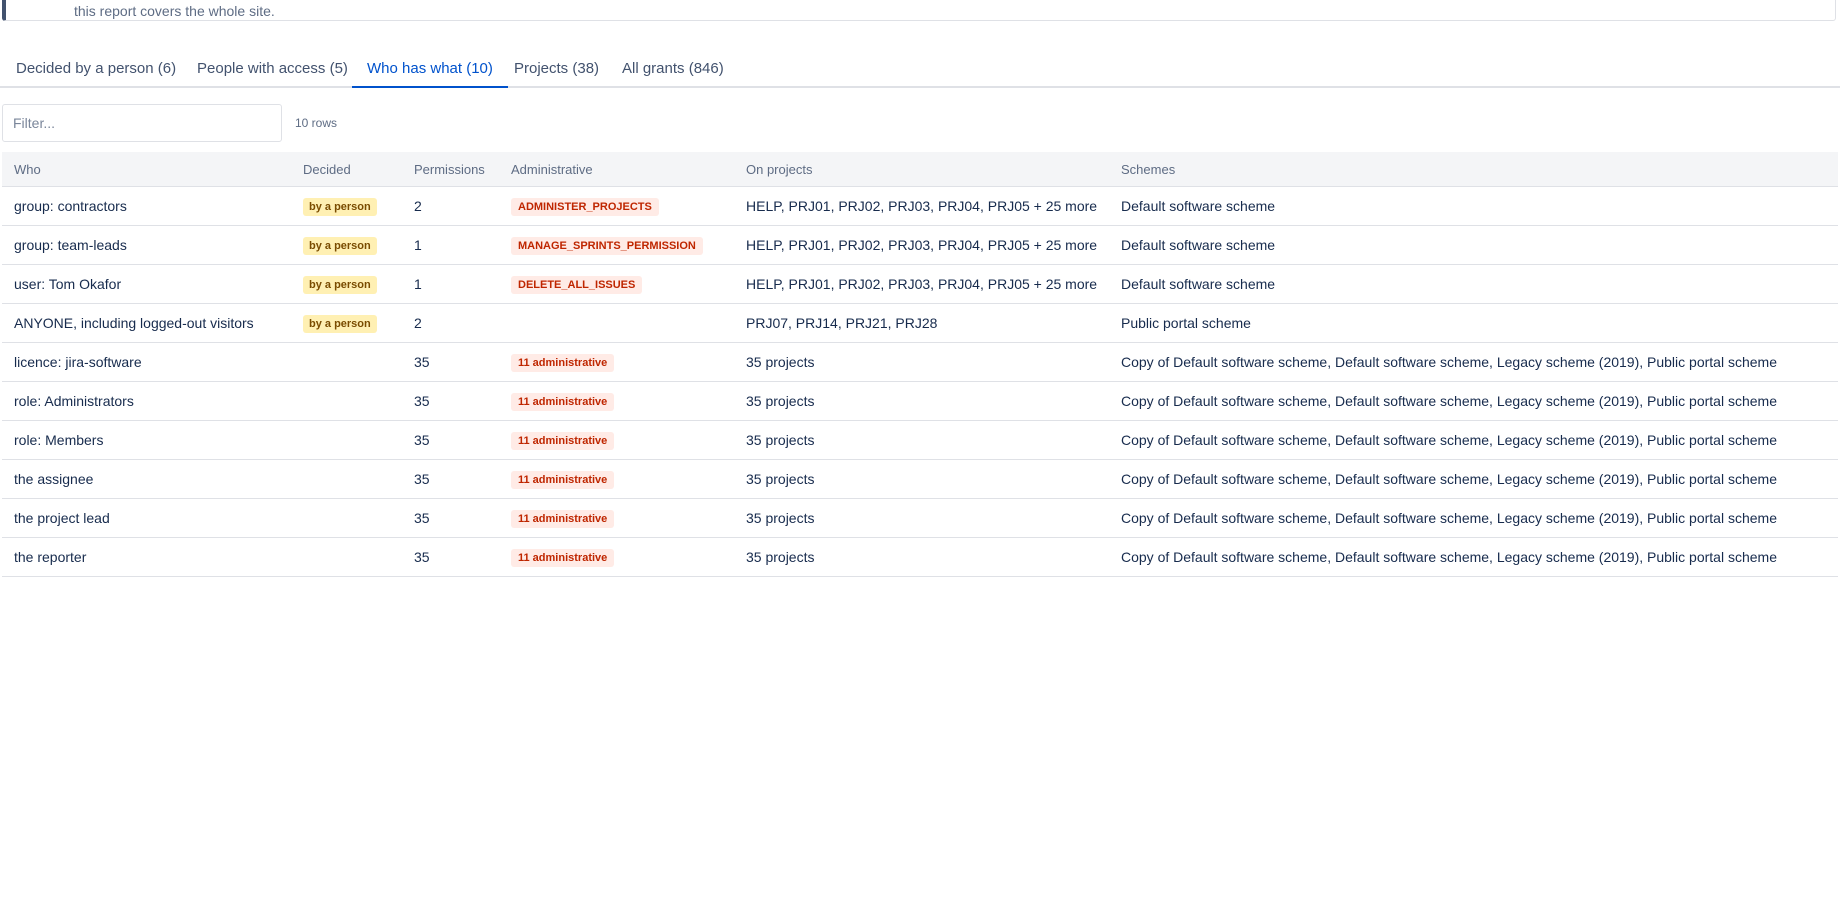 The width and height of the screenshot is (1840, 900). Describe the element at coordinates (316, 123) in the screenshot. I see `row-count: 10 rows` at that location.